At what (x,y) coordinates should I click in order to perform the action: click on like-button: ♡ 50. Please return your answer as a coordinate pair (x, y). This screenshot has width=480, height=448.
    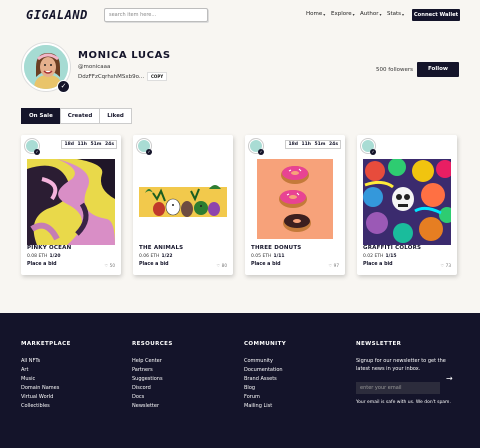
    Looking at the image, I should click on (110, 265).